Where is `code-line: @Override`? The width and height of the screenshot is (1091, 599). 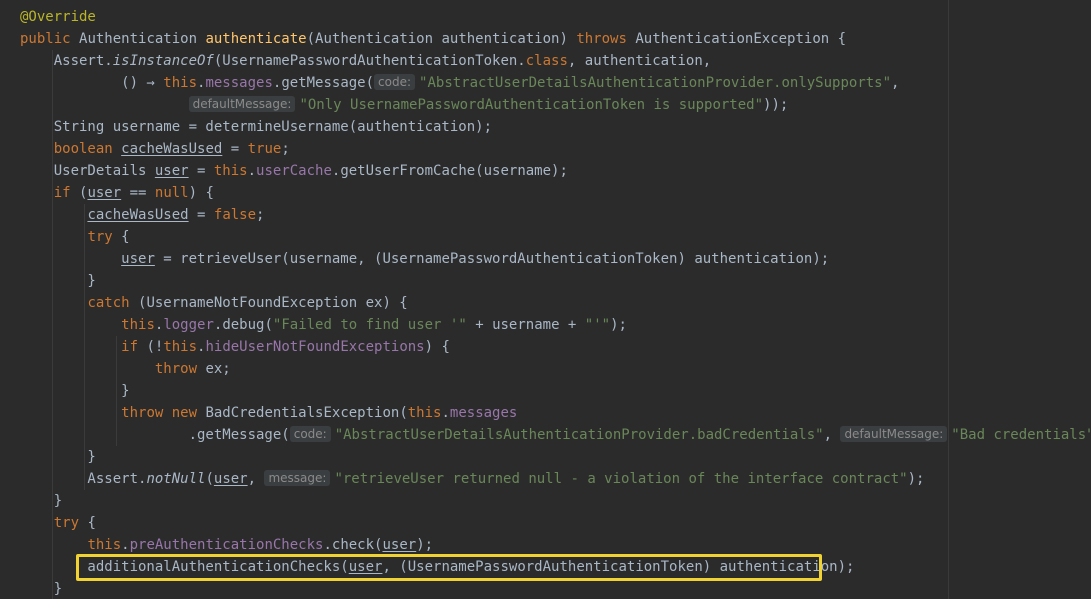
code-line: @Override is located at coordinates (555, 17).